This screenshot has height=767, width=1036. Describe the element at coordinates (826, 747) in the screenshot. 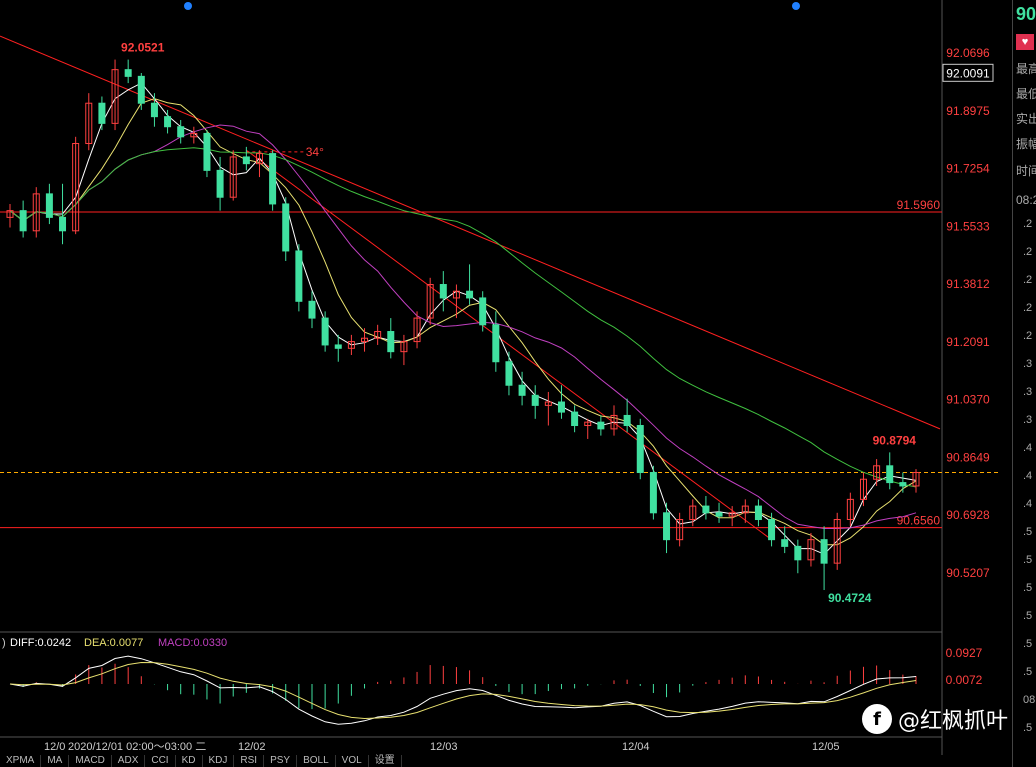

I see `time-label: 12/05` at that location.